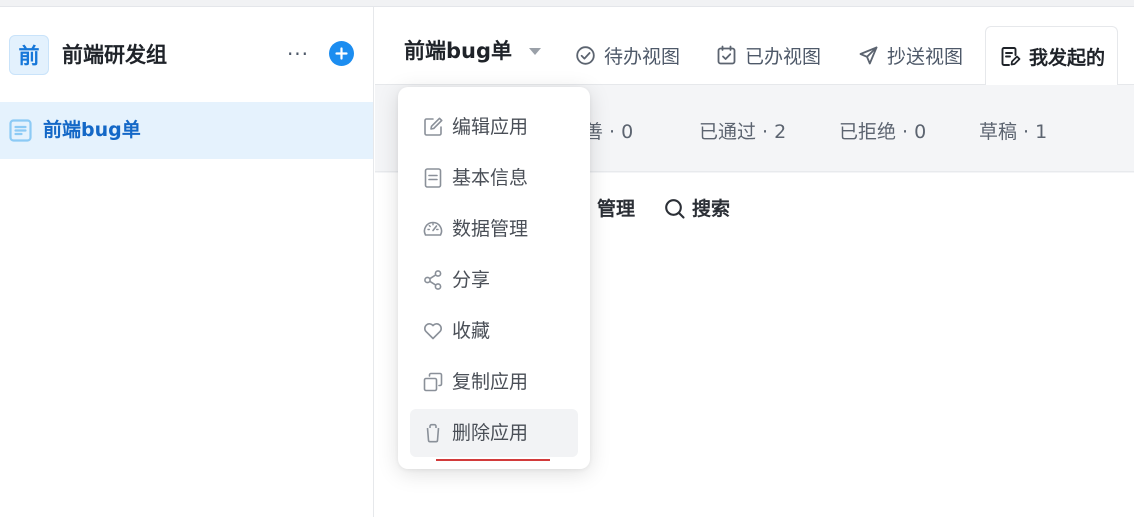 Image resolution: width=1134 pixels, height=517 pixels. I want to click on manage-label: 管理, so click(616, 209).